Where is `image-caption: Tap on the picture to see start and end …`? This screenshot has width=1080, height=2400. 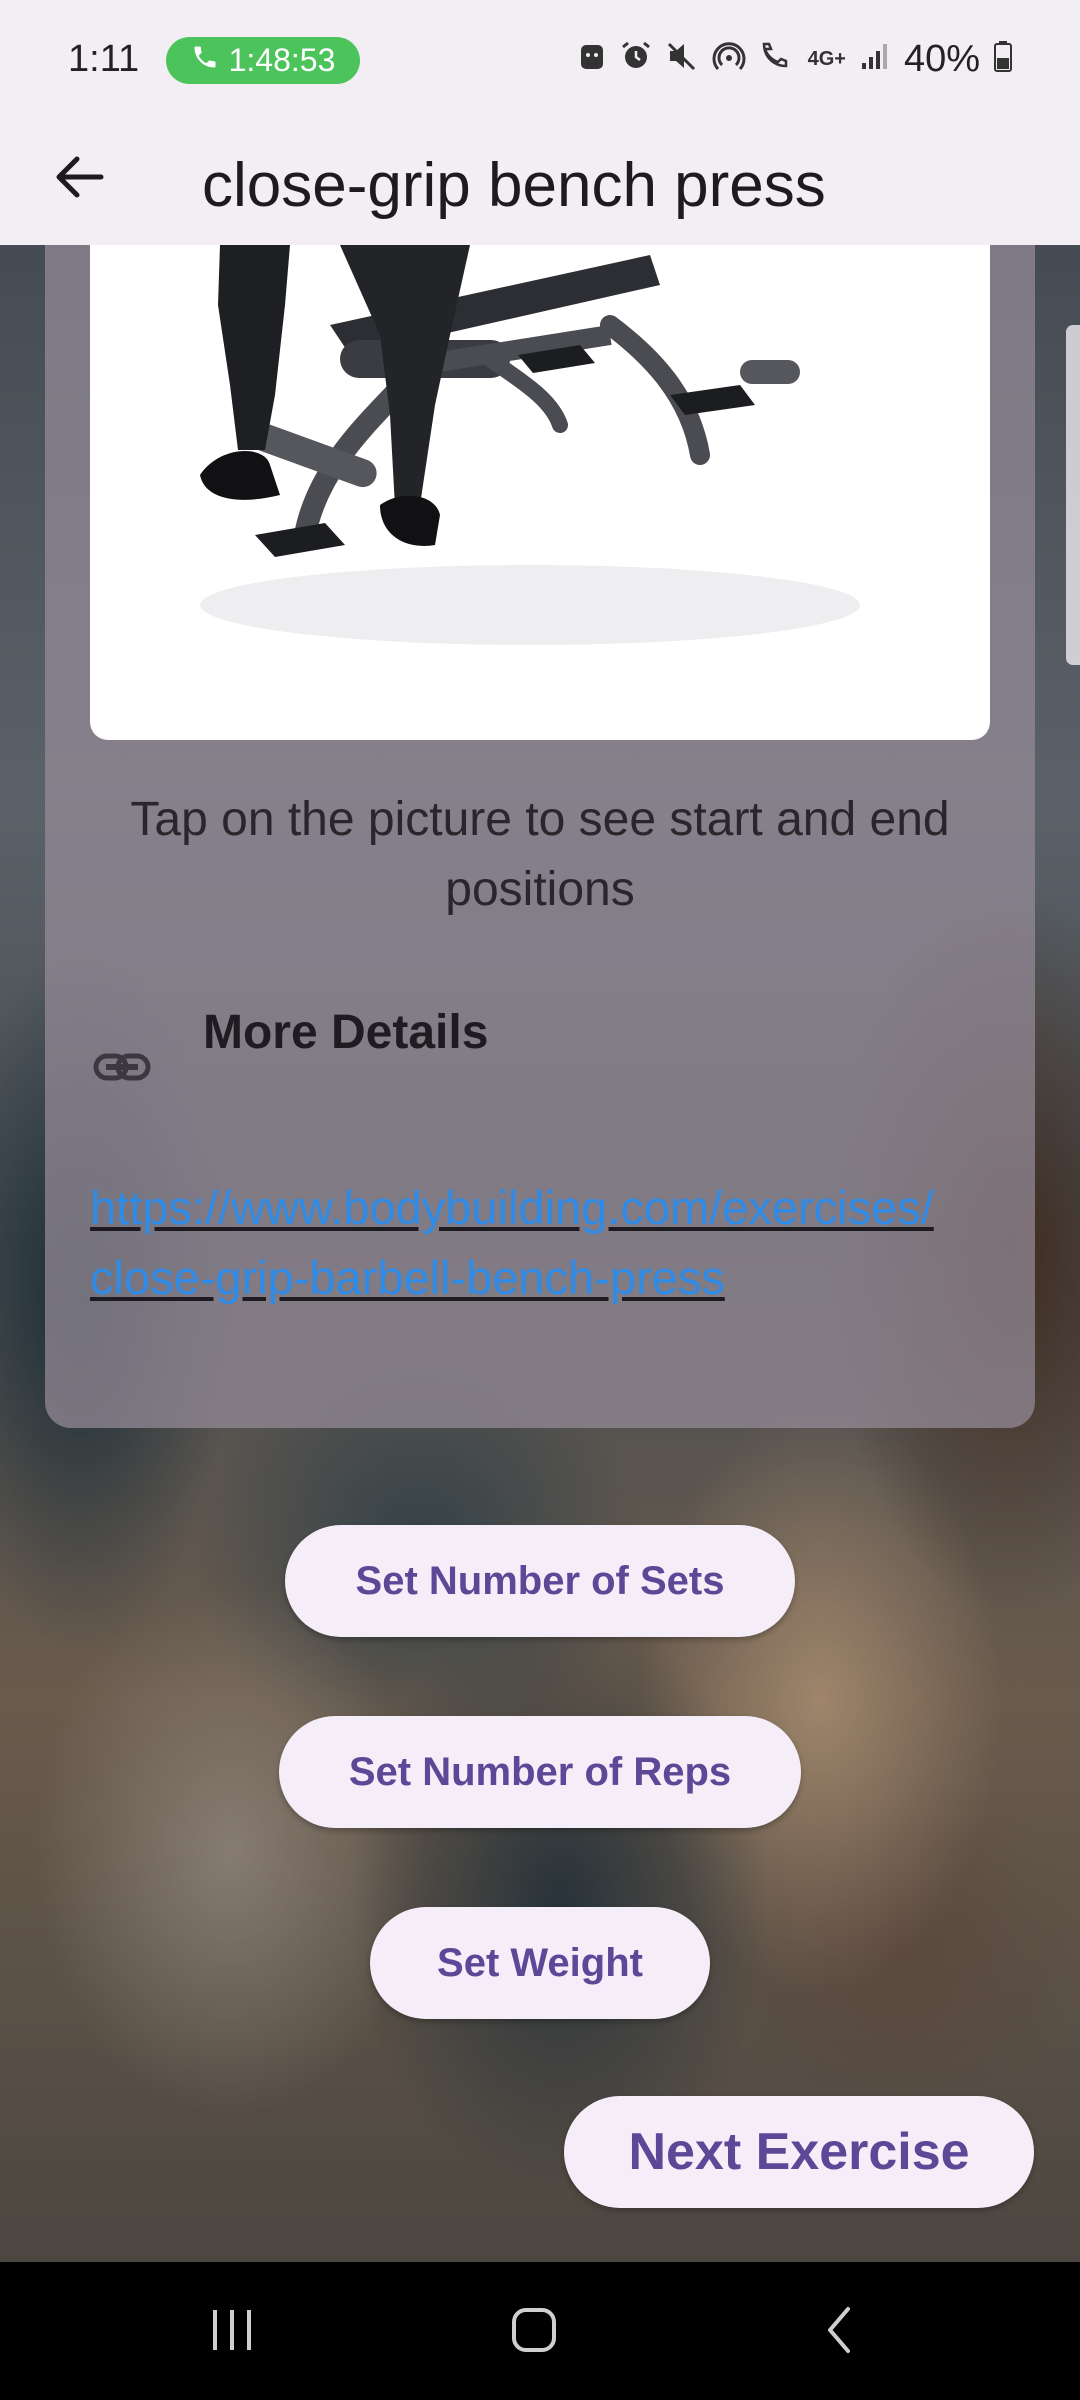
image-caption: Tap on the picture to see start and end … is located at coordinates (540, 854).